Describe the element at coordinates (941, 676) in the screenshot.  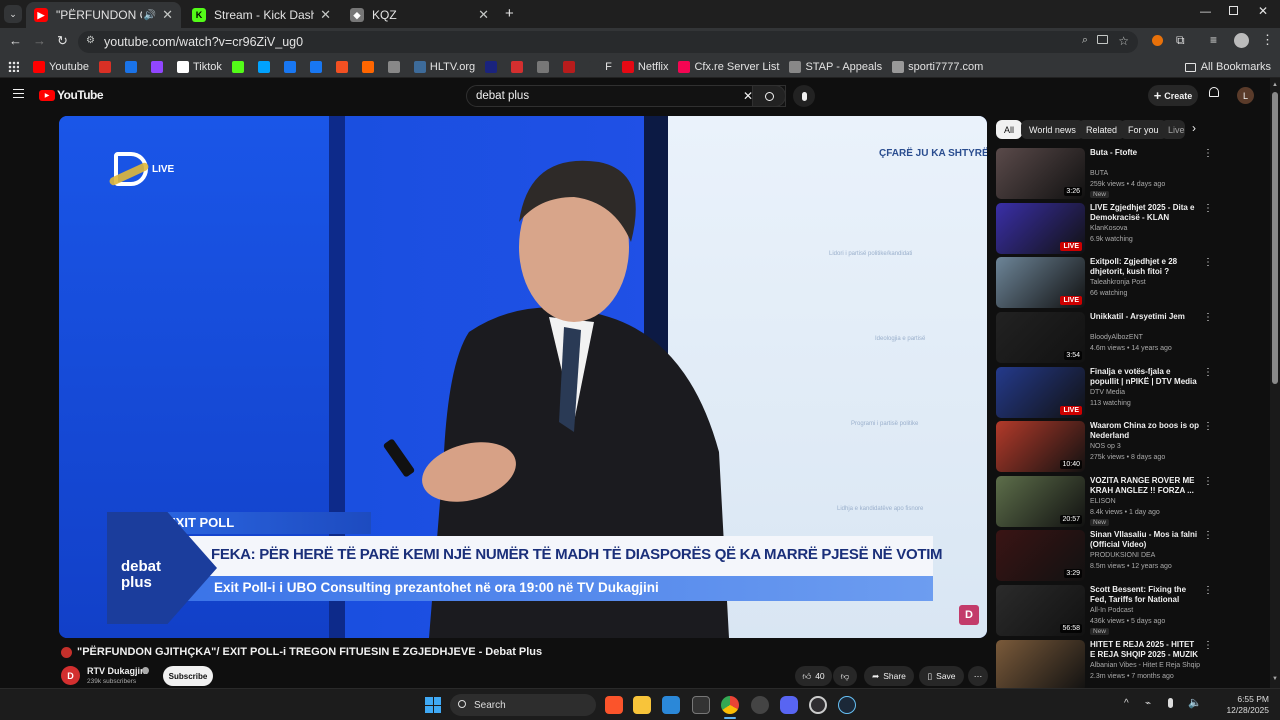
I see `save-button: ▯ Save` at that location.